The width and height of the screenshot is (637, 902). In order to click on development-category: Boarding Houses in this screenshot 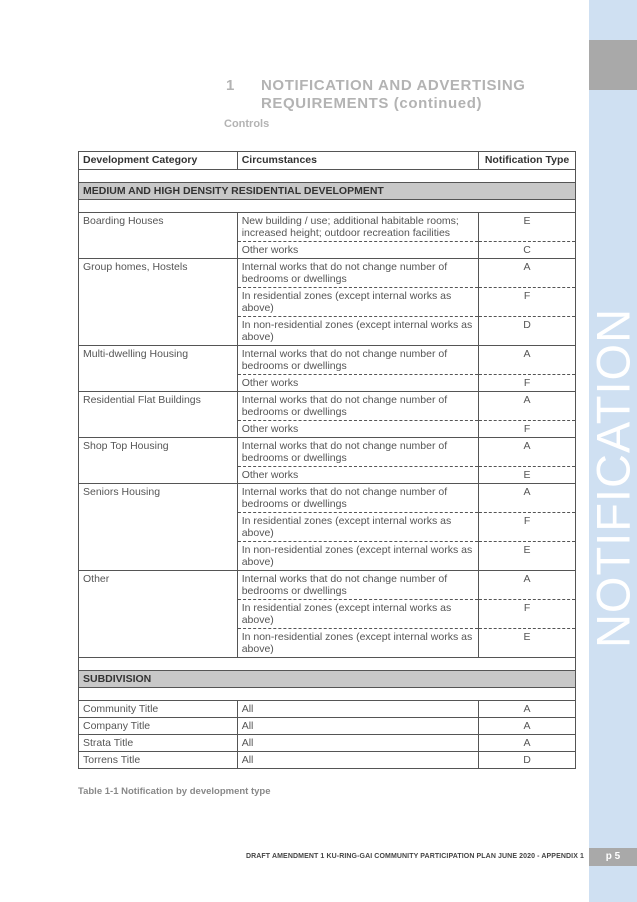, I will do `click(158, 235)`.